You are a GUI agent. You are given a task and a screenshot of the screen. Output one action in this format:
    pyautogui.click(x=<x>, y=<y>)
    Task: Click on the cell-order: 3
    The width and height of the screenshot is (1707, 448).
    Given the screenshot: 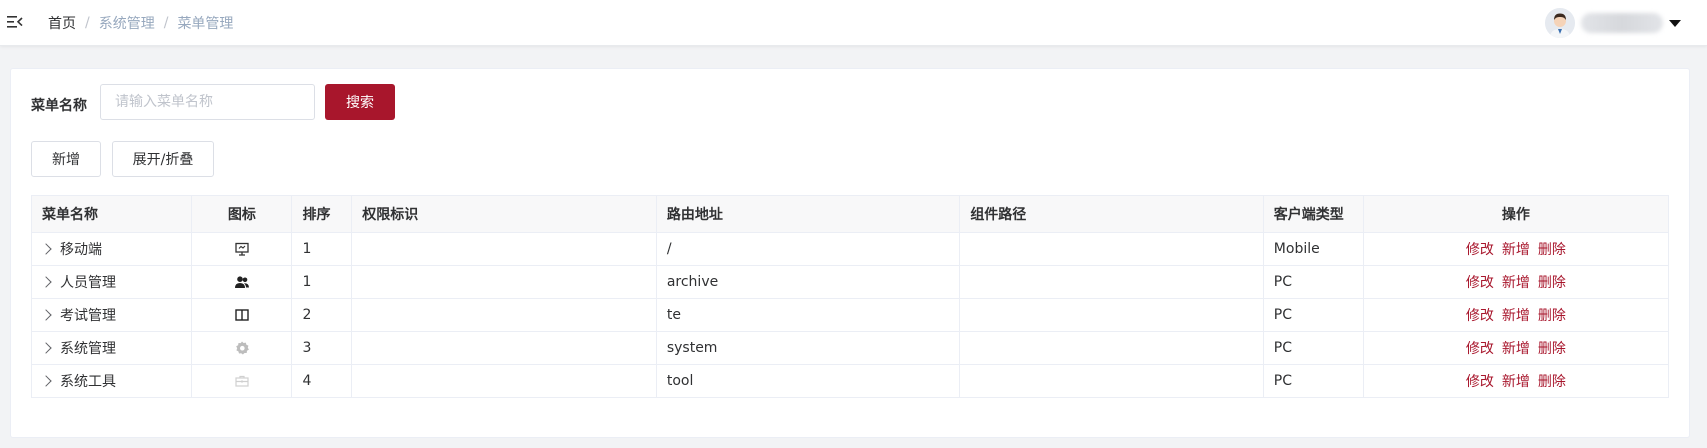 What is the action you would take?
    pyautogui.click(x=322, y=348)
    